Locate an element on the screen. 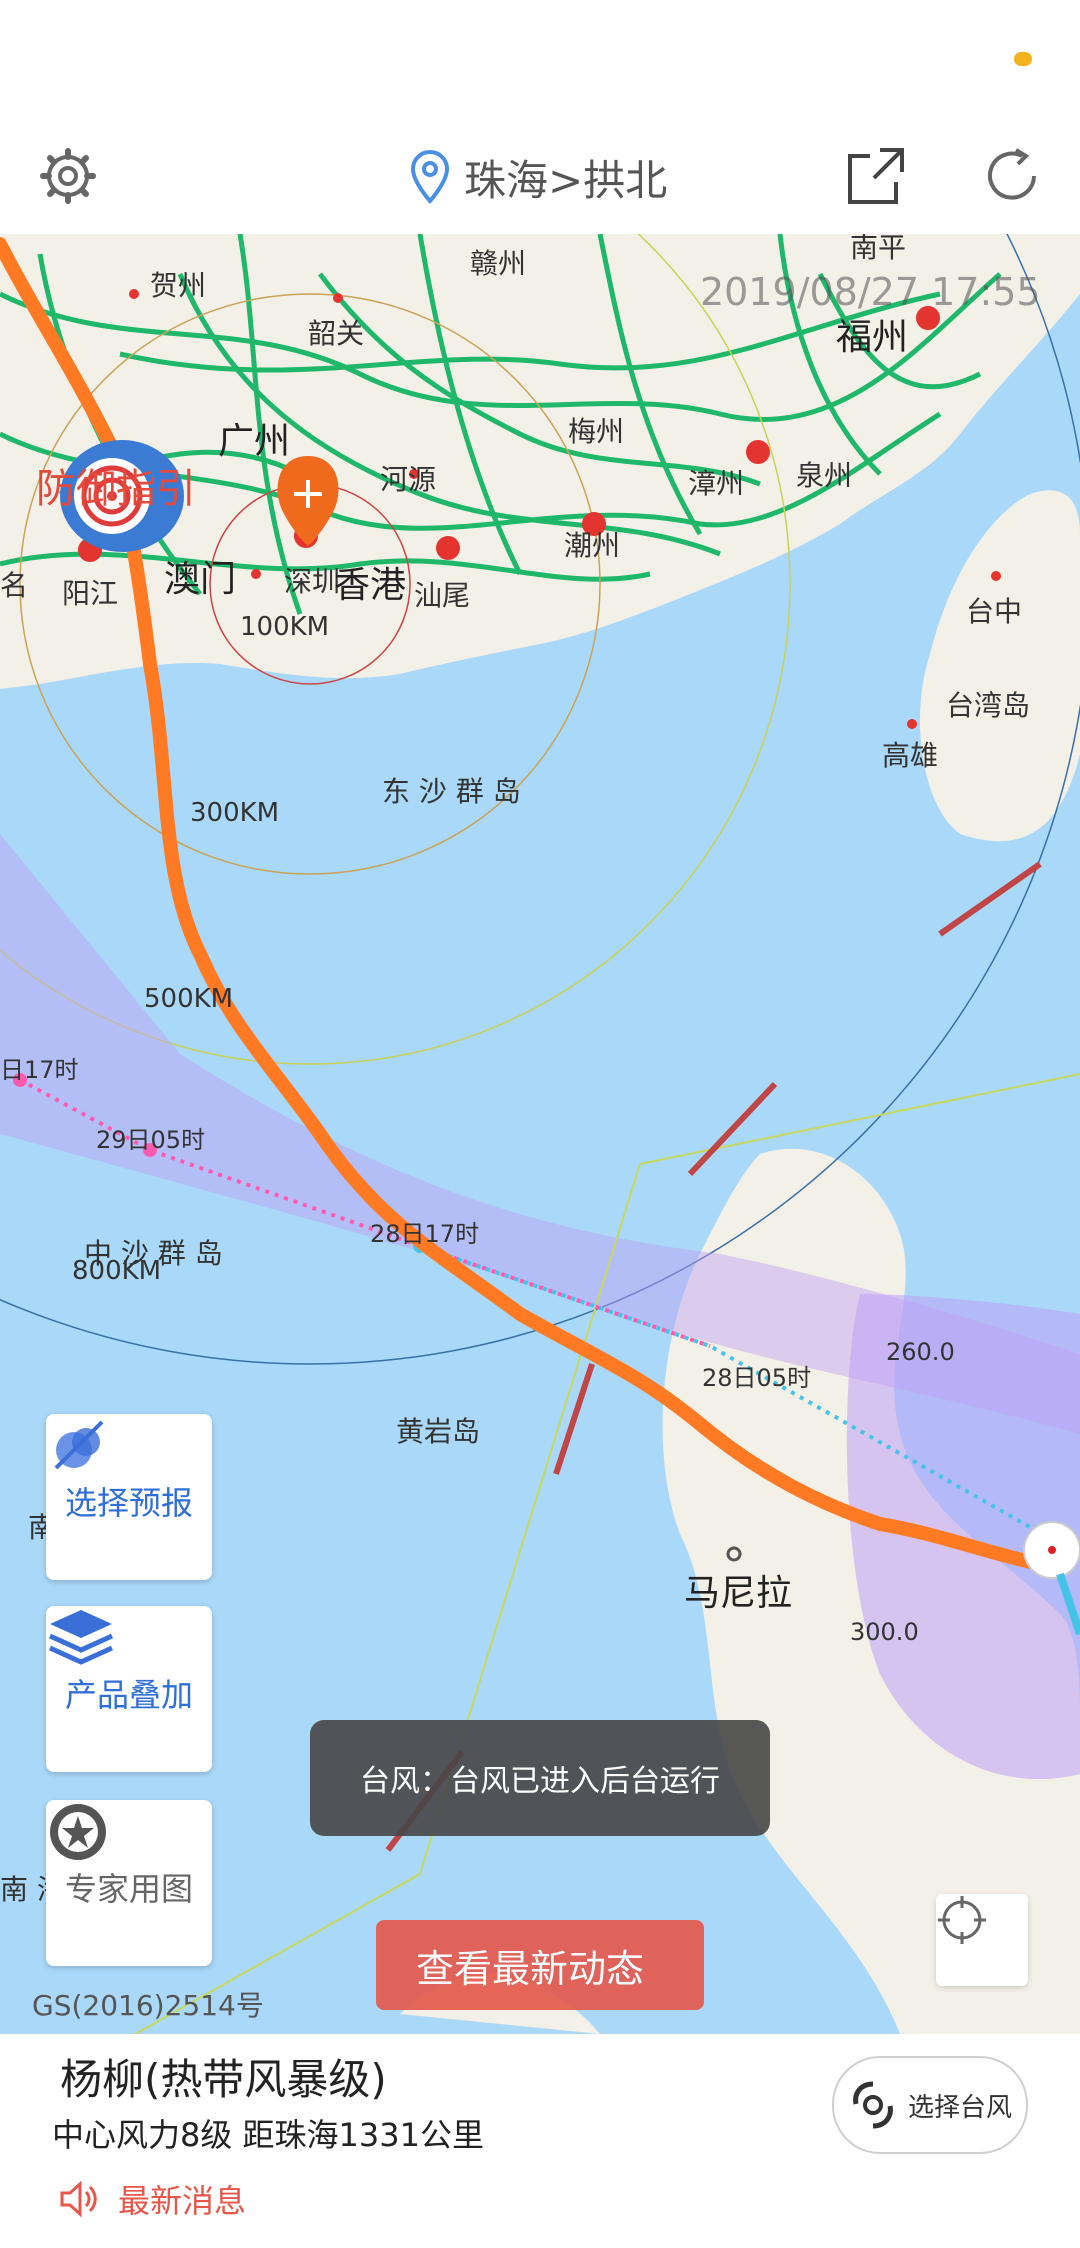  toast-message: 台风：台风已进入后台运行 is located at coordinates (540, 1778).